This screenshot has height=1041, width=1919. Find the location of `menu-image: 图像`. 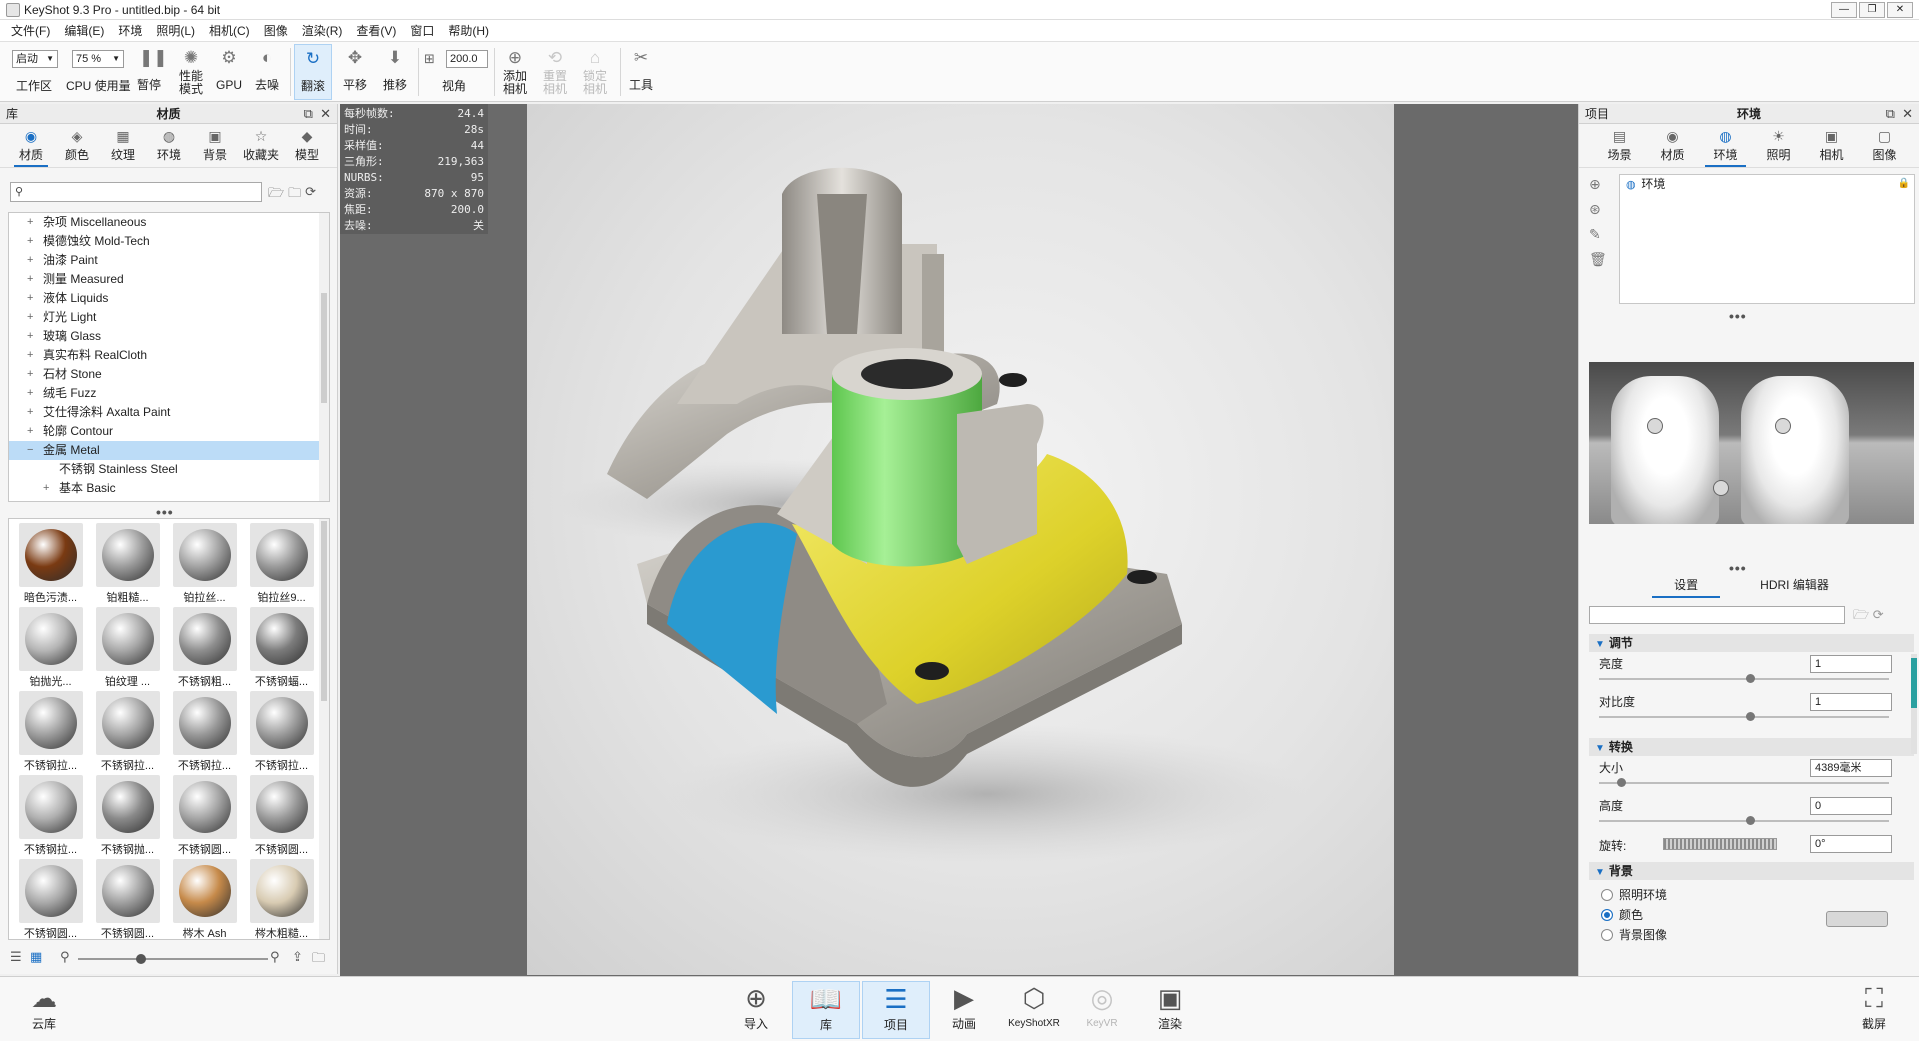

menu-image: 图像 is located at coordinates (276, 30).